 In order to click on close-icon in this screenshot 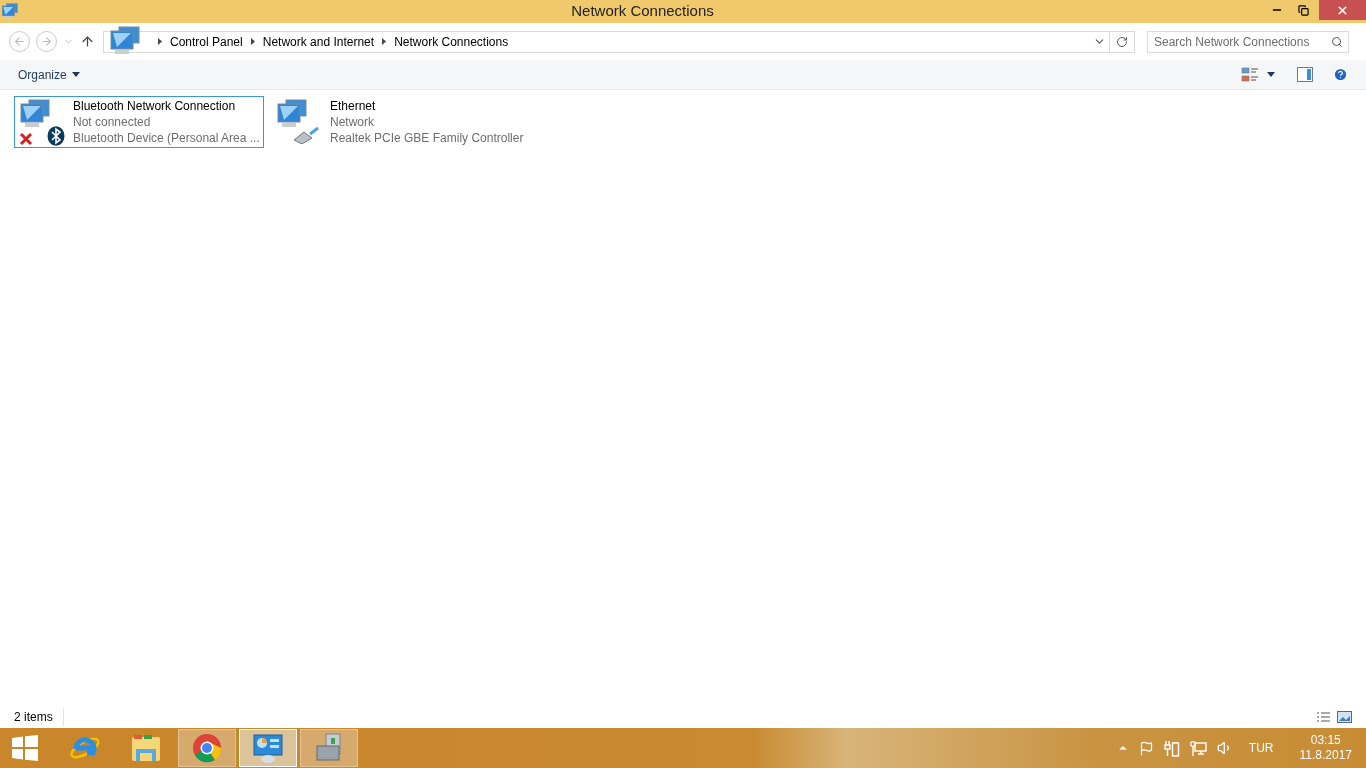, I will do `click(1342, 10)`.